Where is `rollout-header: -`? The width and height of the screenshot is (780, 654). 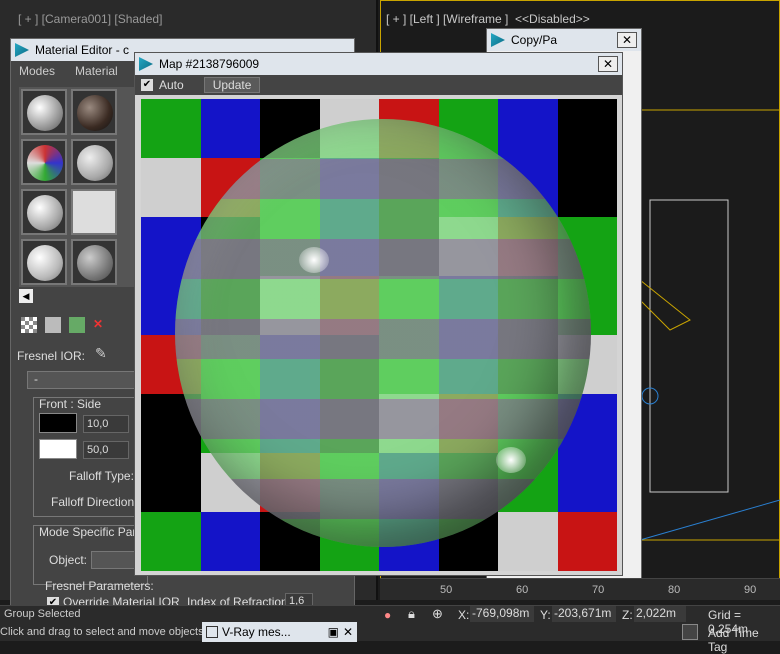 rollout-header: - is located at coordinates (87, 380).